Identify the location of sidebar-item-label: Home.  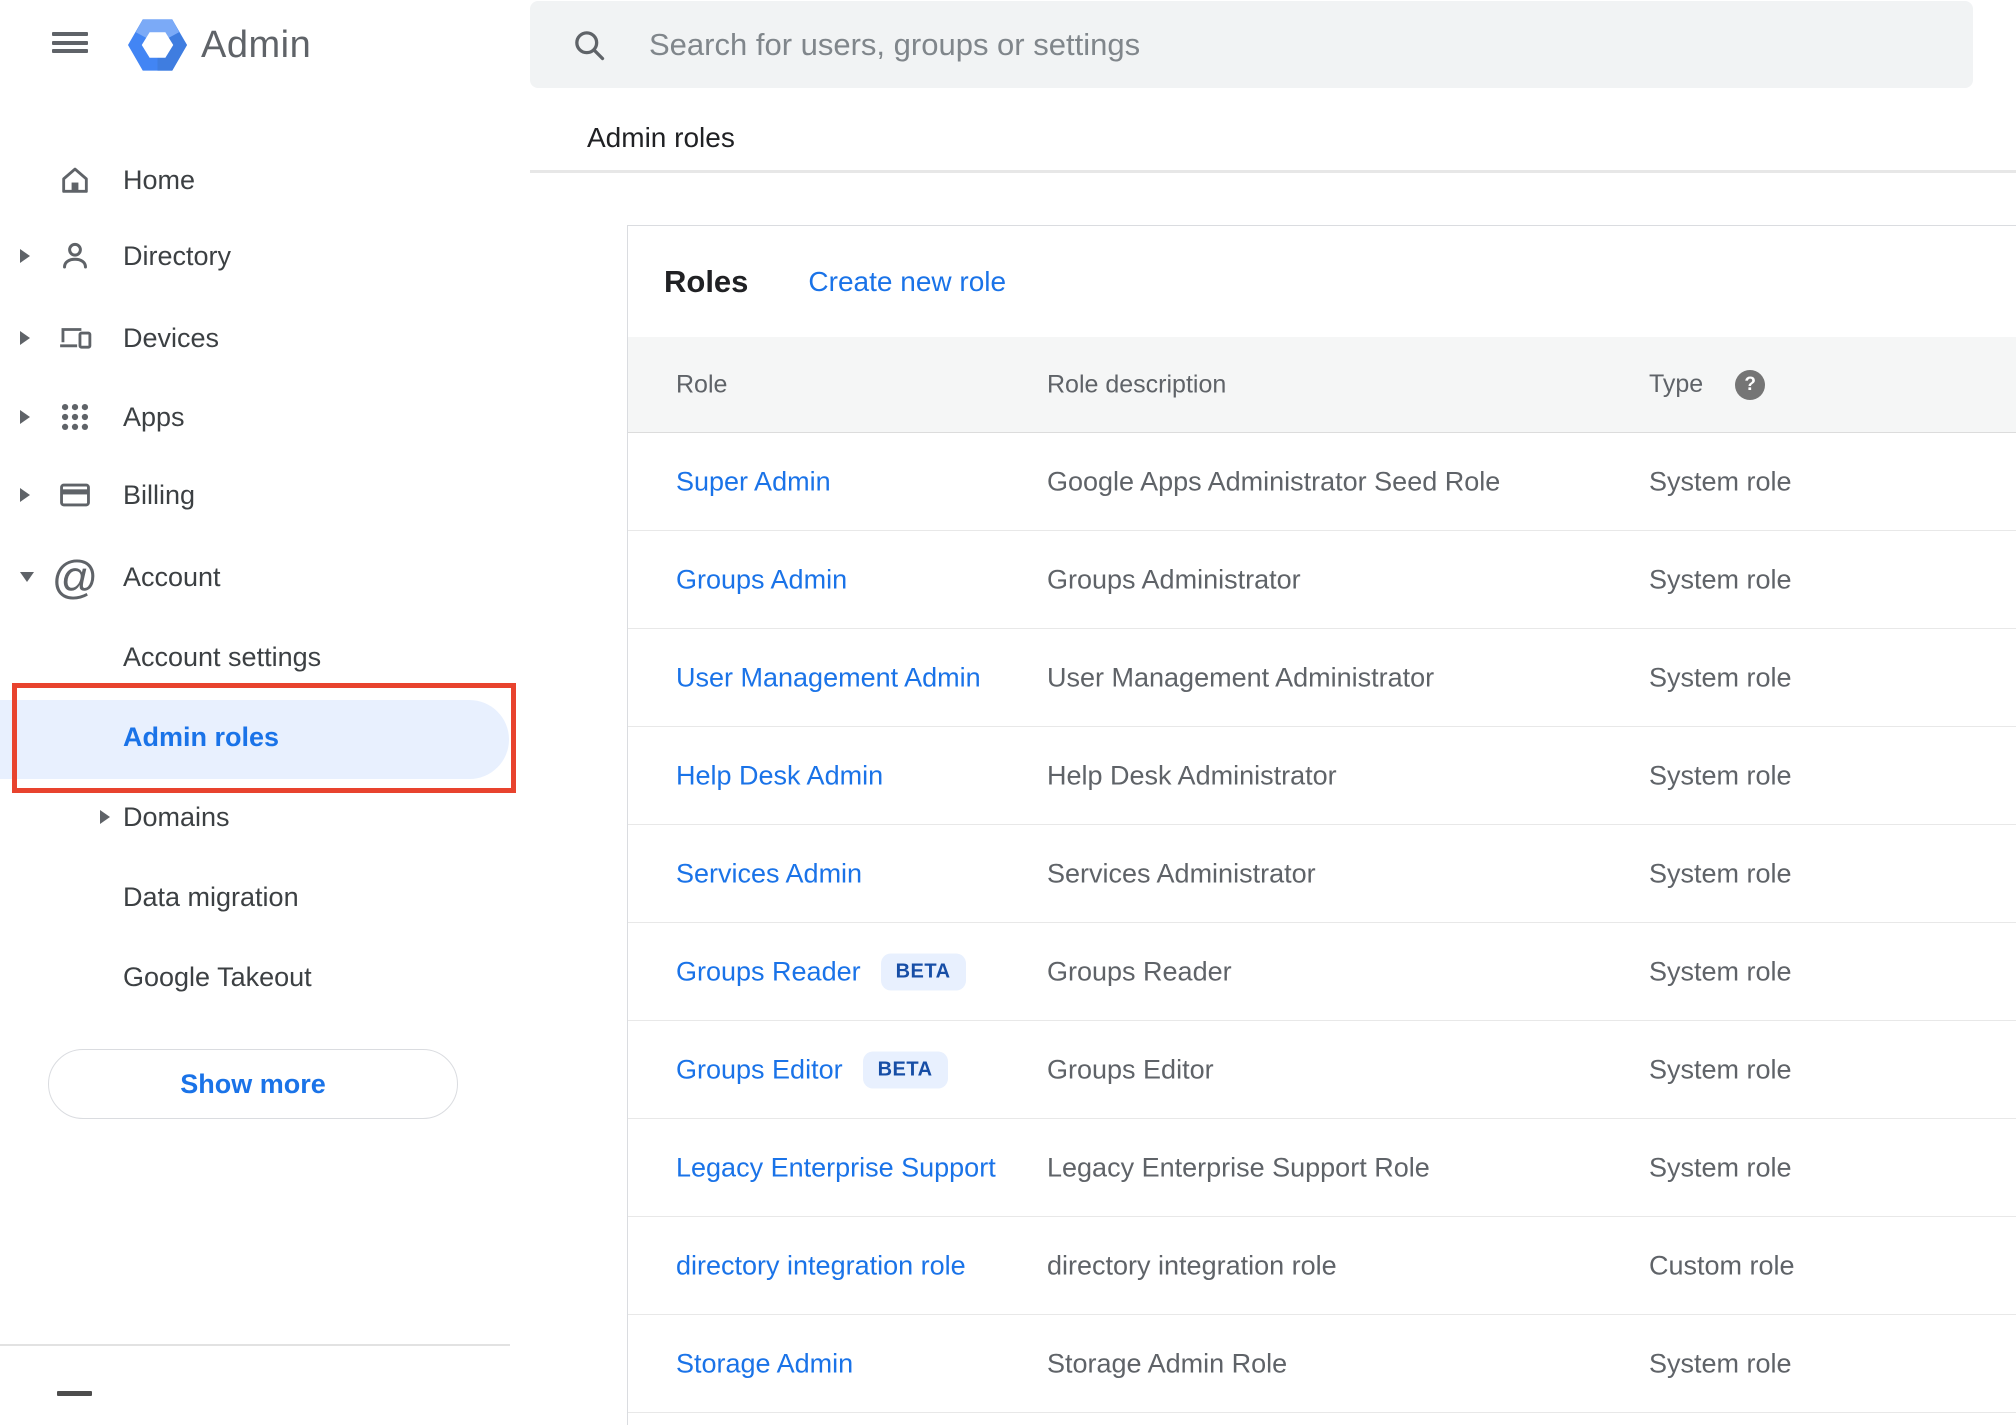
(159, 179).